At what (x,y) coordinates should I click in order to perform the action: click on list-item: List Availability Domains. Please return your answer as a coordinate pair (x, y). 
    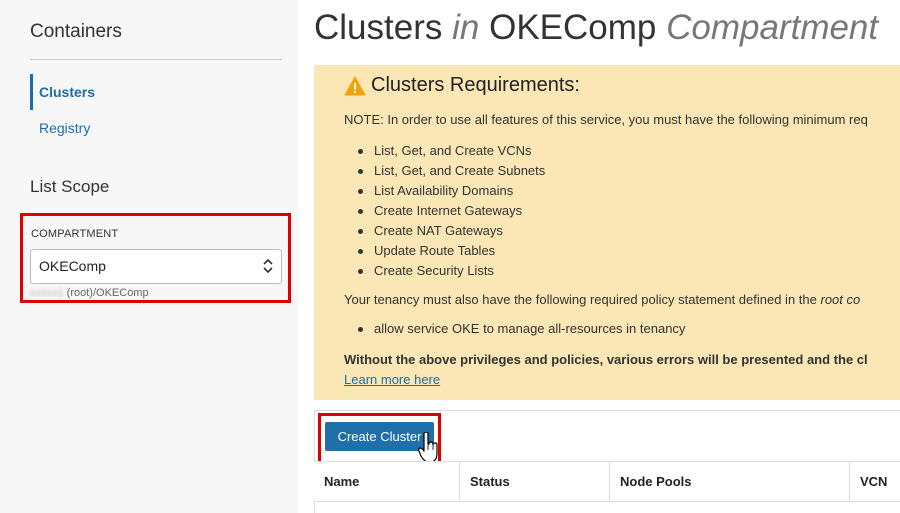
    Looking at the image, I should click on (444, 191).